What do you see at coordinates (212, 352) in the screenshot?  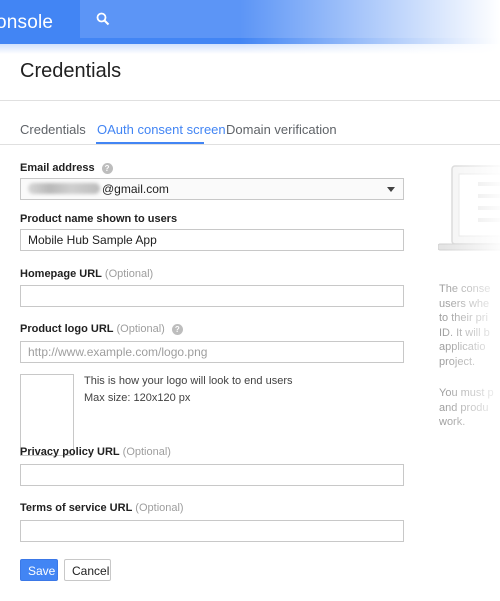 I see `product-logo-url-field: http://www.example.com/logo.png` at bounding box center [212, 352].